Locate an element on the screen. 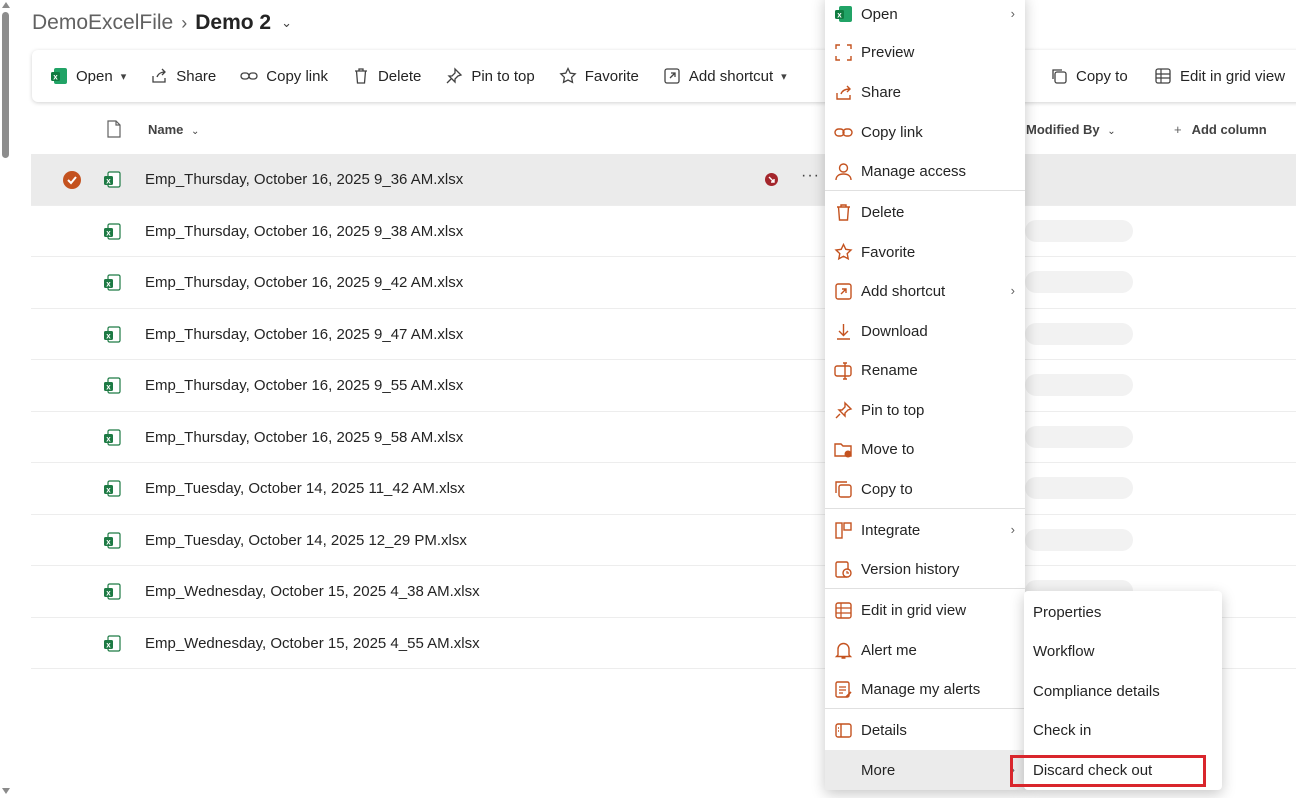 This screenshot has width=1296, height=798. grid-icon is located at coordinates (843, 610).